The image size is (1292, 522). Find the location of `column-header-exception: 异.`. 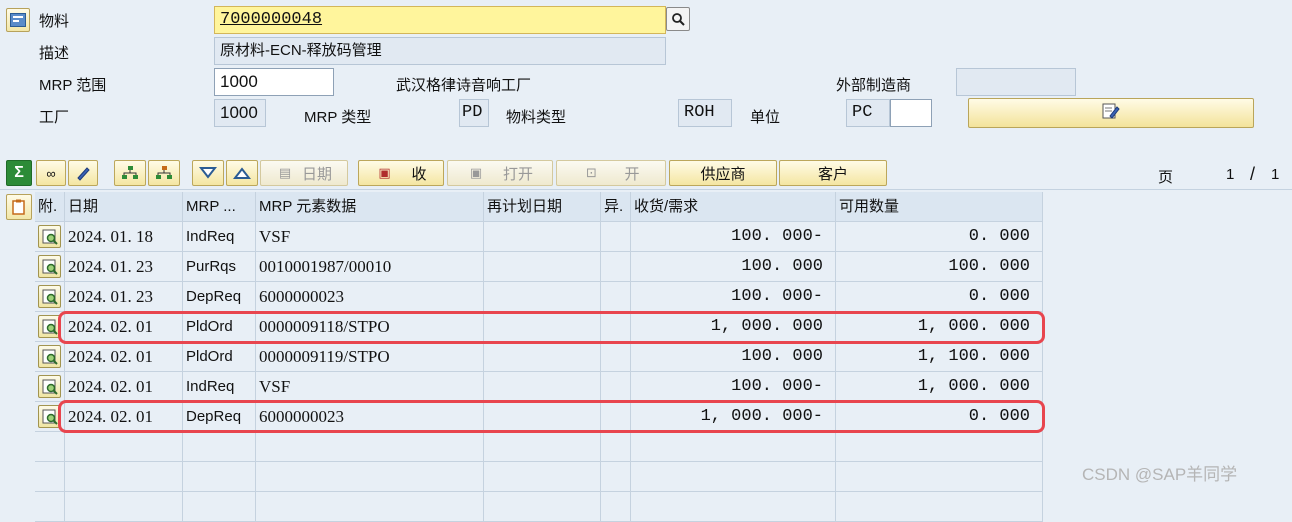

column-header-exception: 异. is located at coordinates (616, 207).